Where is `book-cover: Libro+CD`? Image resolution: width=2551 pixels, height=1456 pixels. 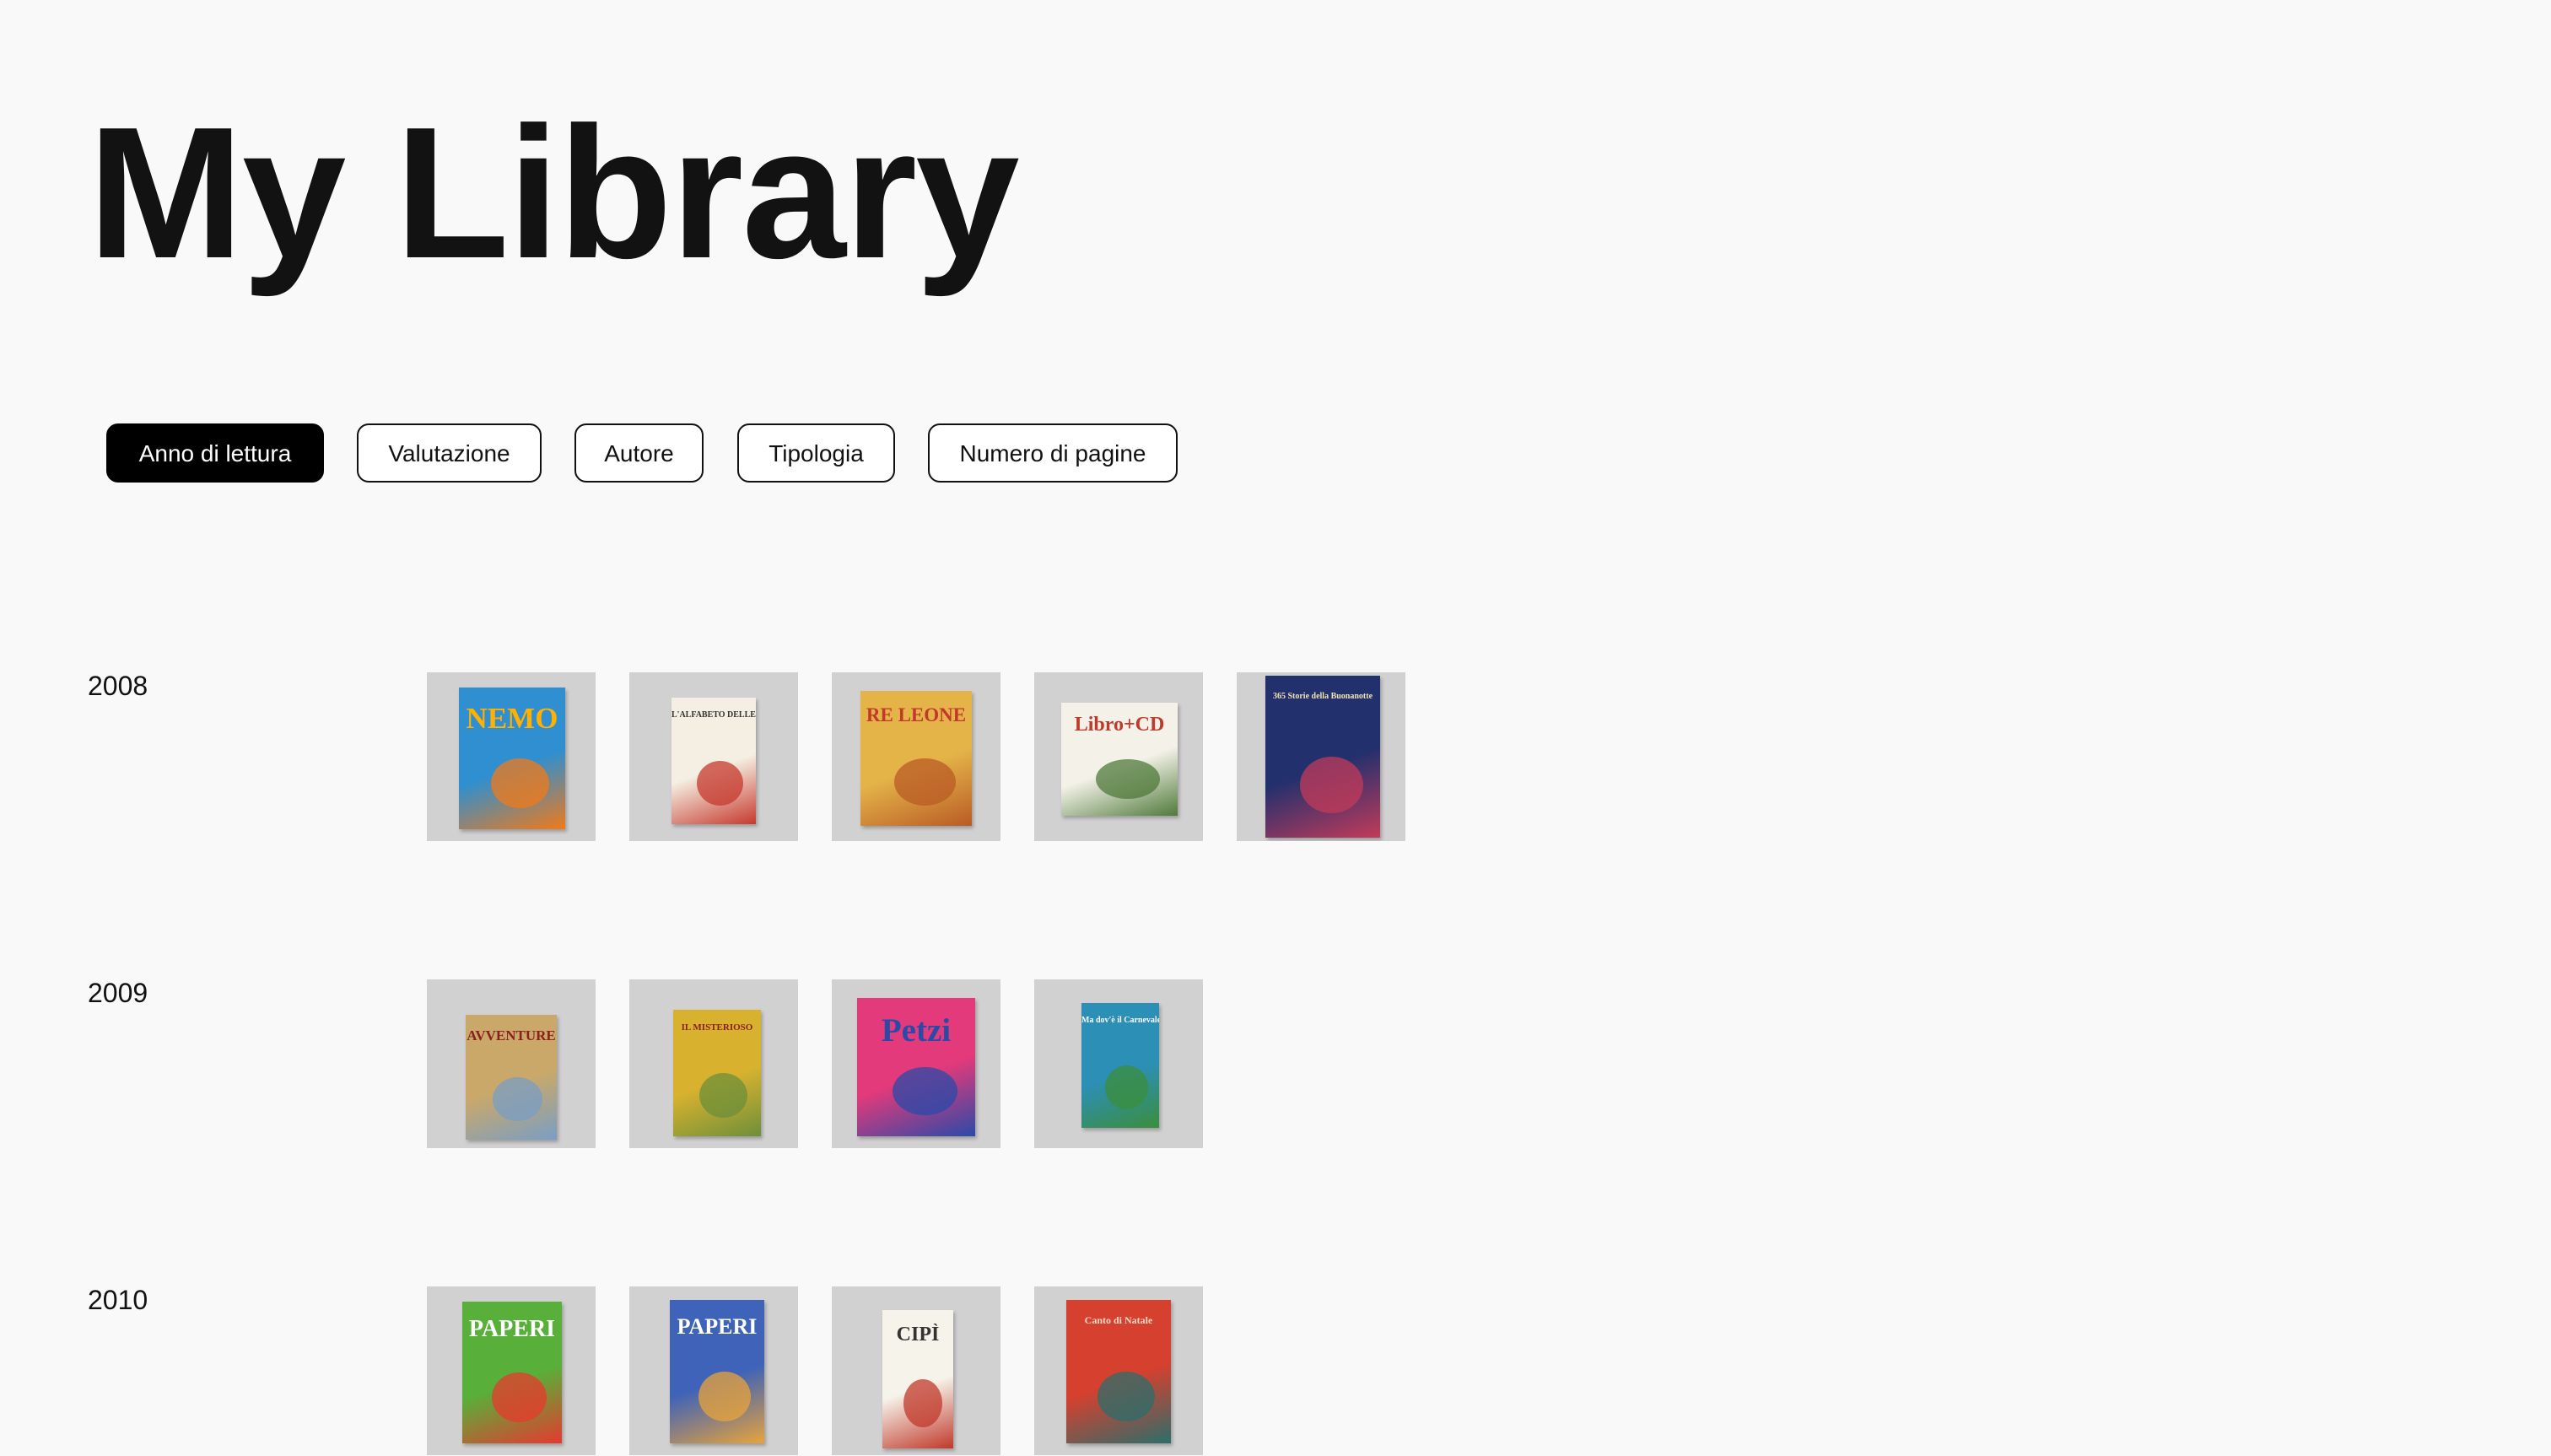 book-cover: Libro+CD is located at coordinates (1119, 760).